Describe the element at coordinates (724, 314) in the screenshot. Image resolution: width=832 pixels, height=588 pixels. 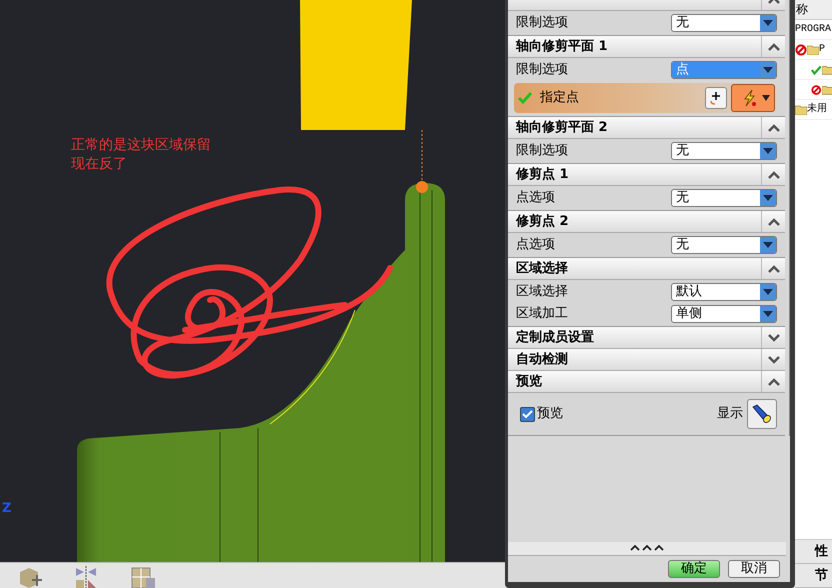
I see `dropdown: 单侧` at that location.